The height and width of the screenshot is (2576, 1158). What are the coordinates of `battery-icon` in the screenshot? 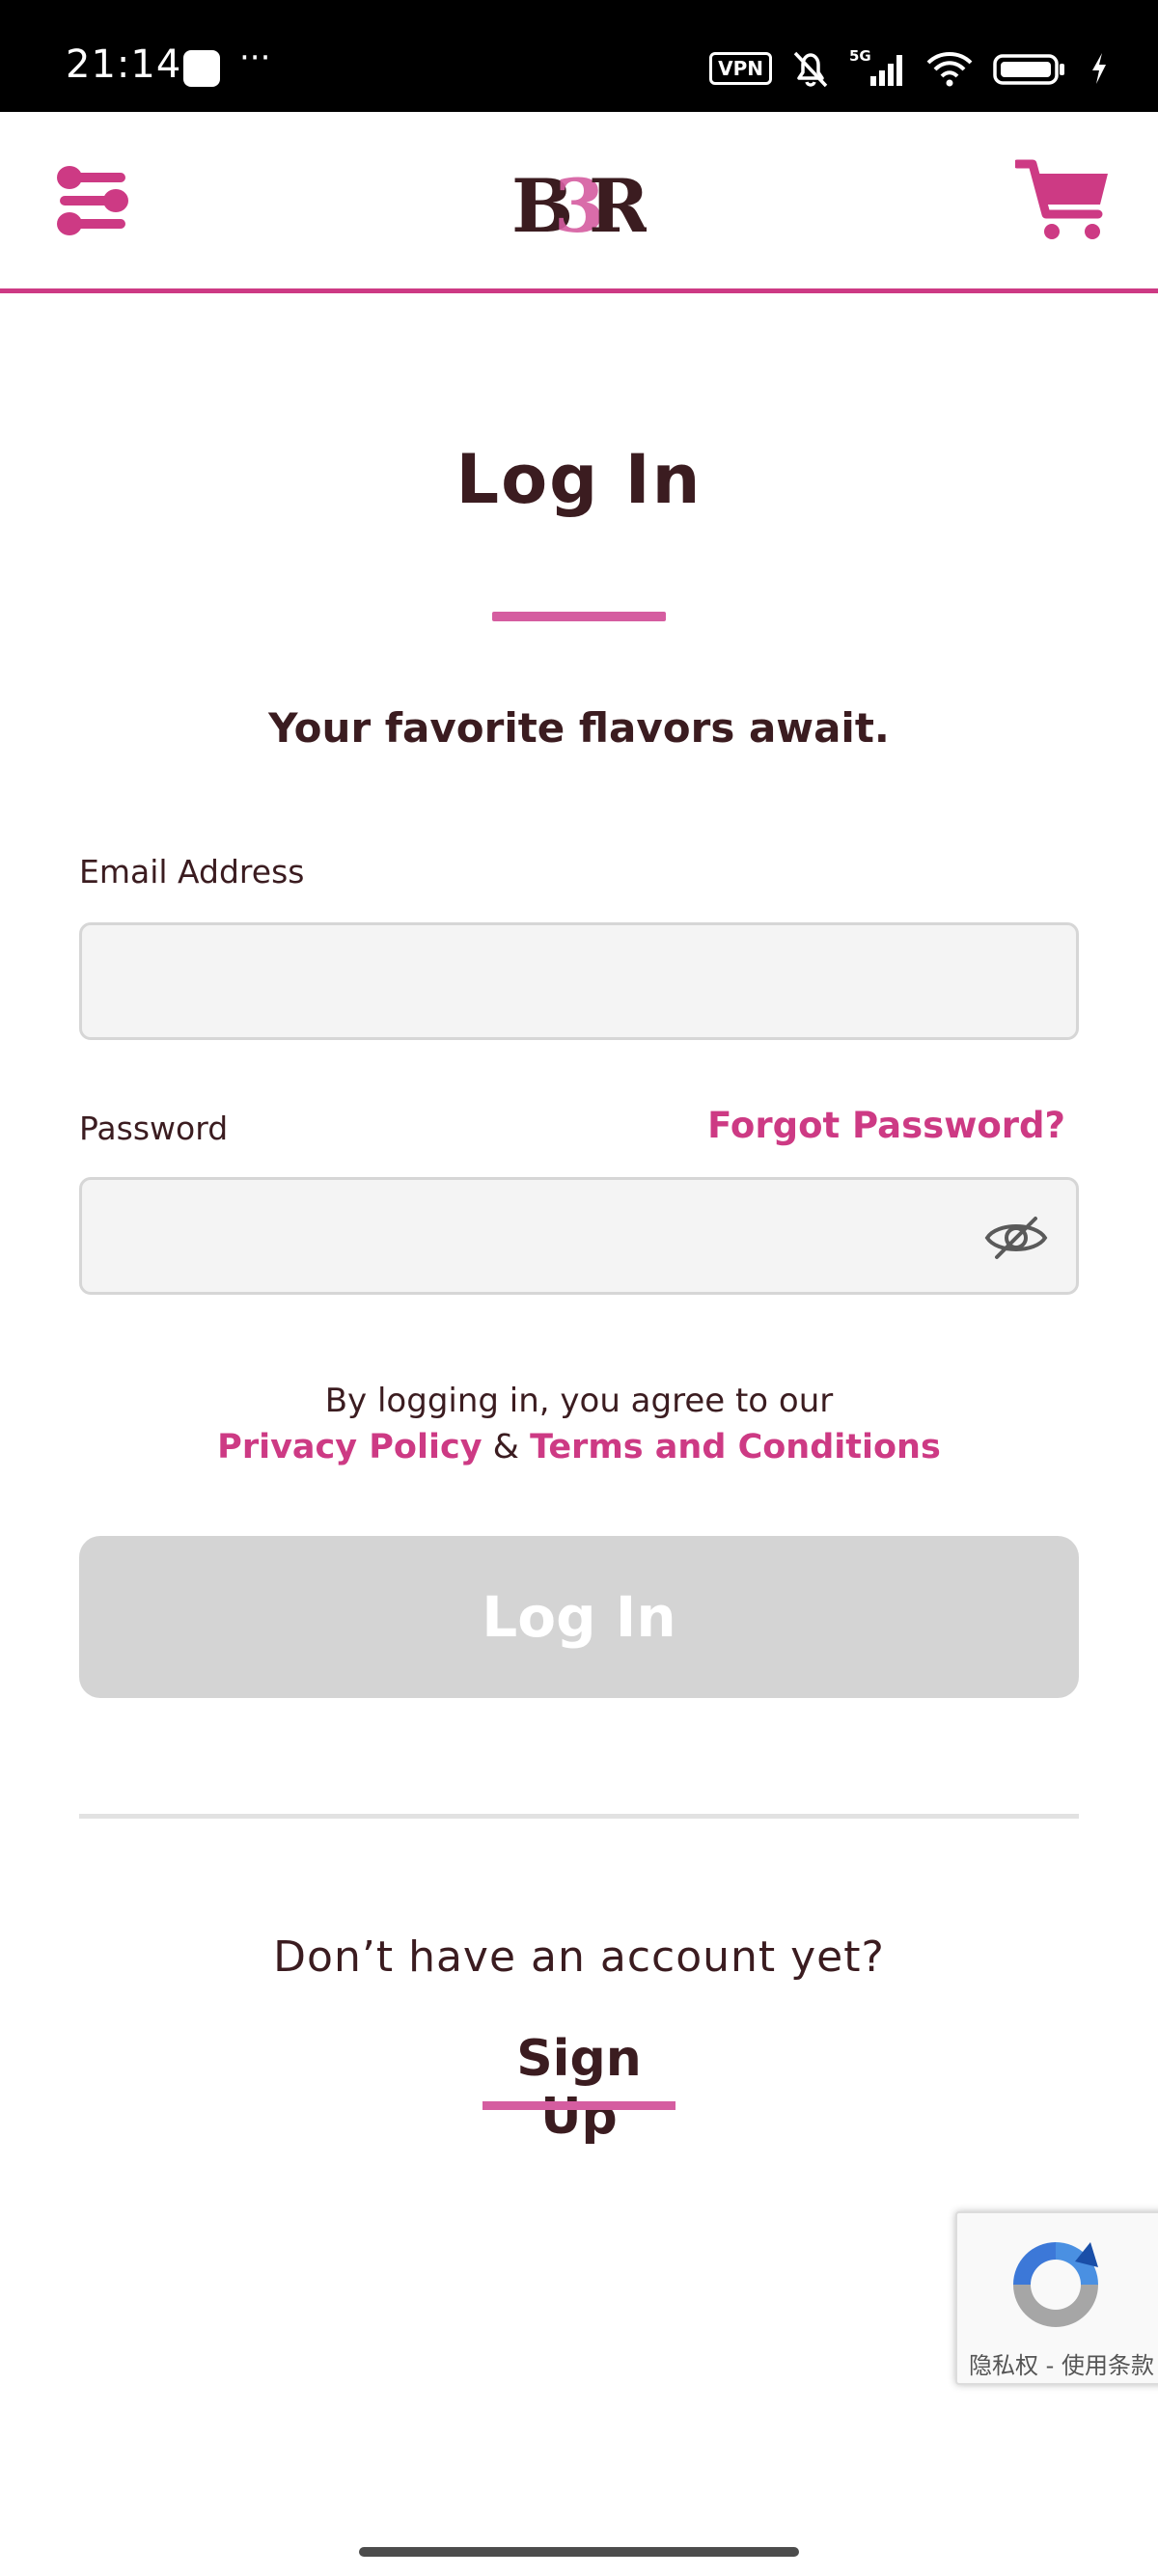 It's located at (1028, 69).